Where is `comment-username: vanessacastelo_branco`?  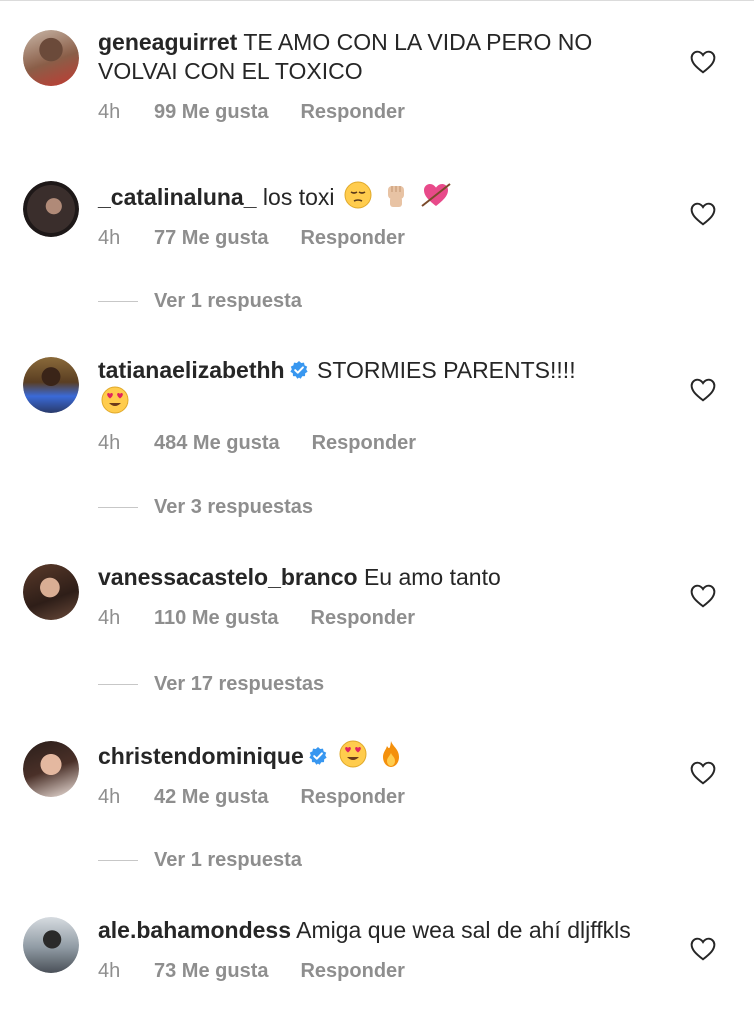 comment-username: vanessacastelo_branco is located at coordinates (228, 577).